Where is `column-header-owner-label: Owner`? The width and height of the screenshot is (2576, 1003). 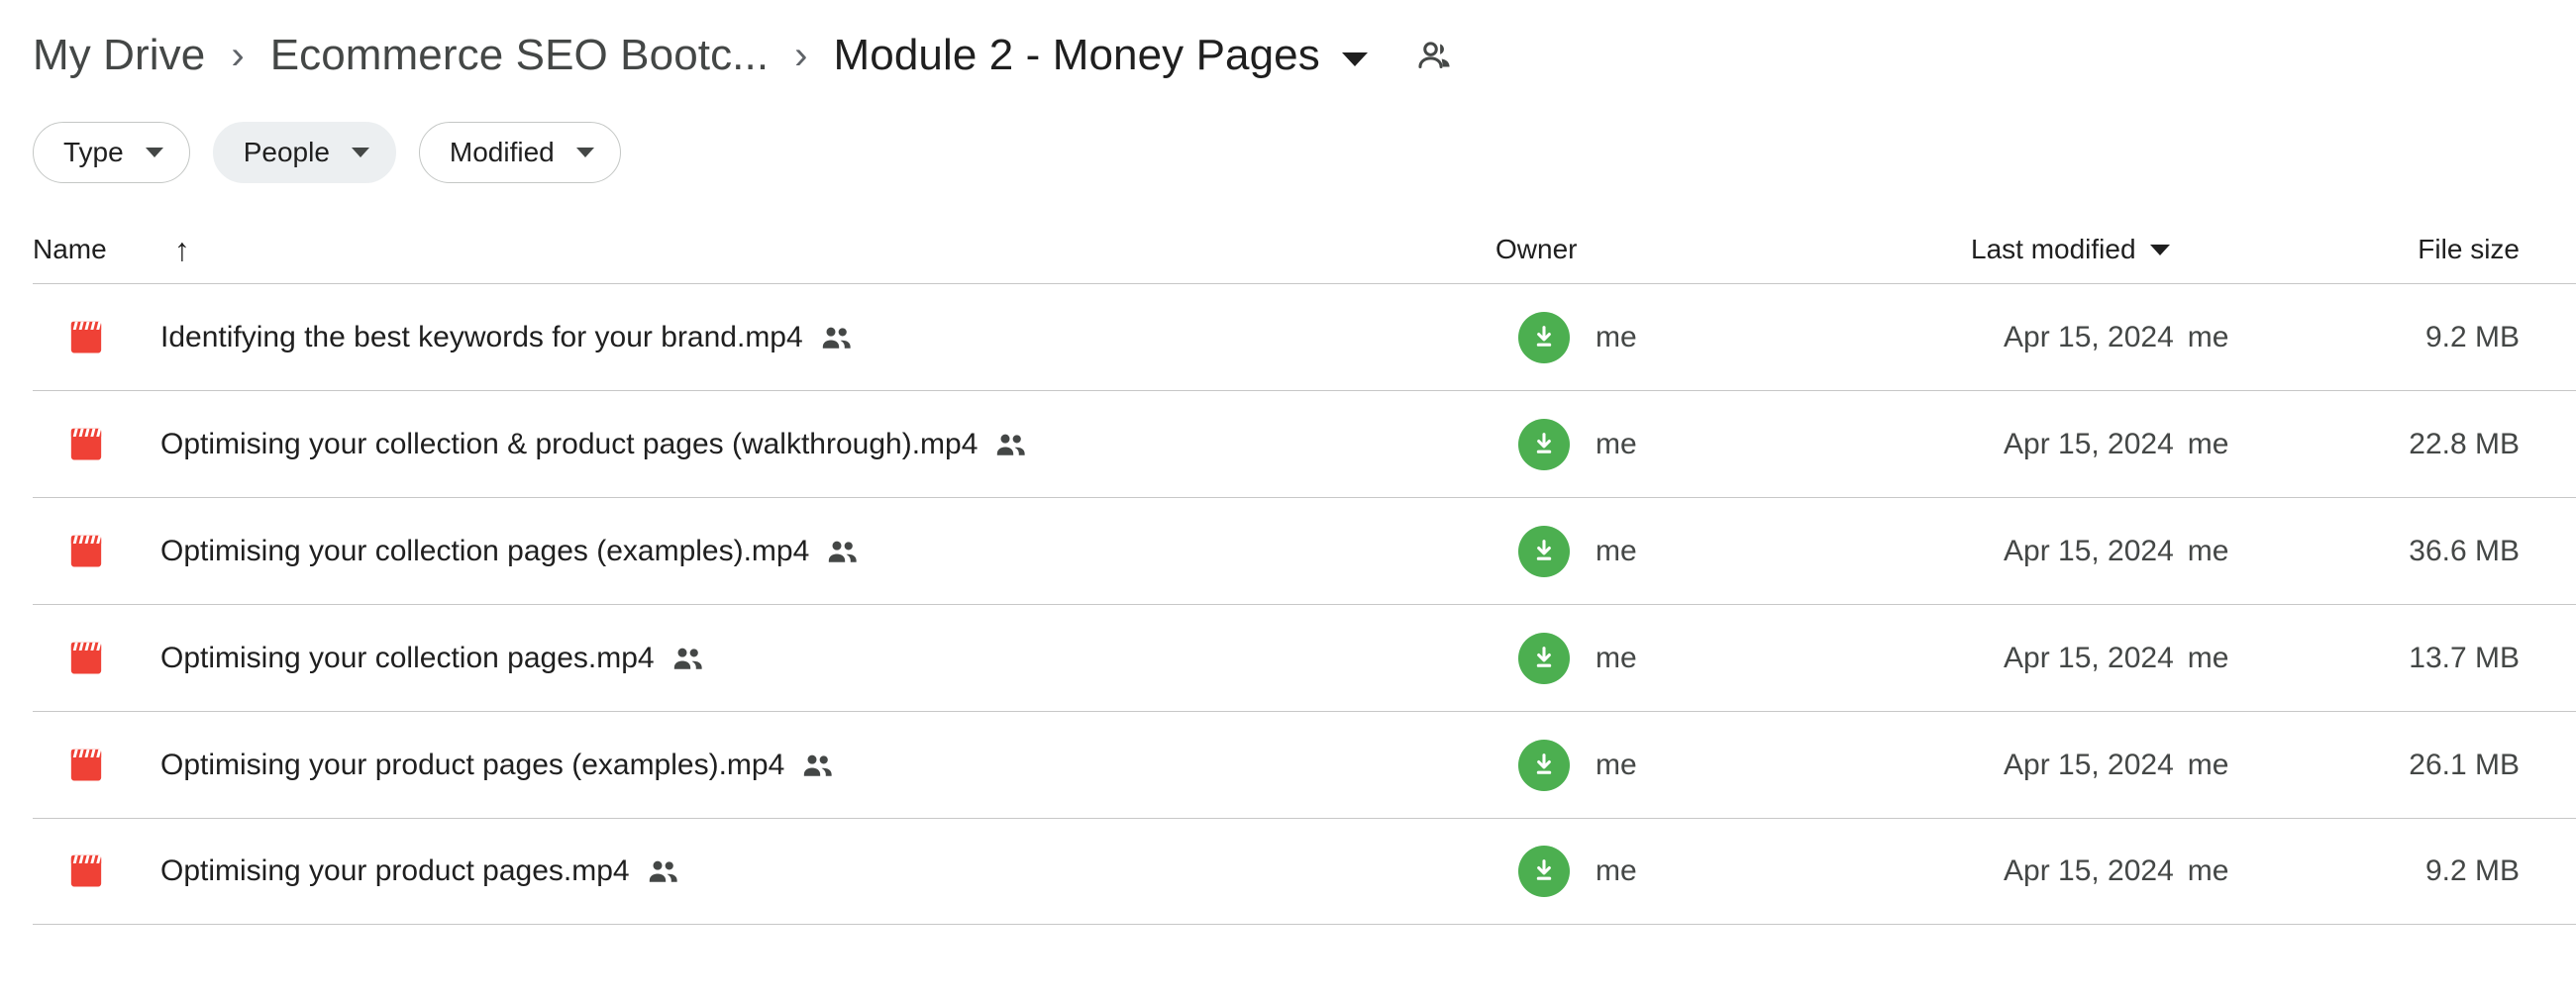 column-header-owner-label: Owner is located at coordinates (1536, 249).